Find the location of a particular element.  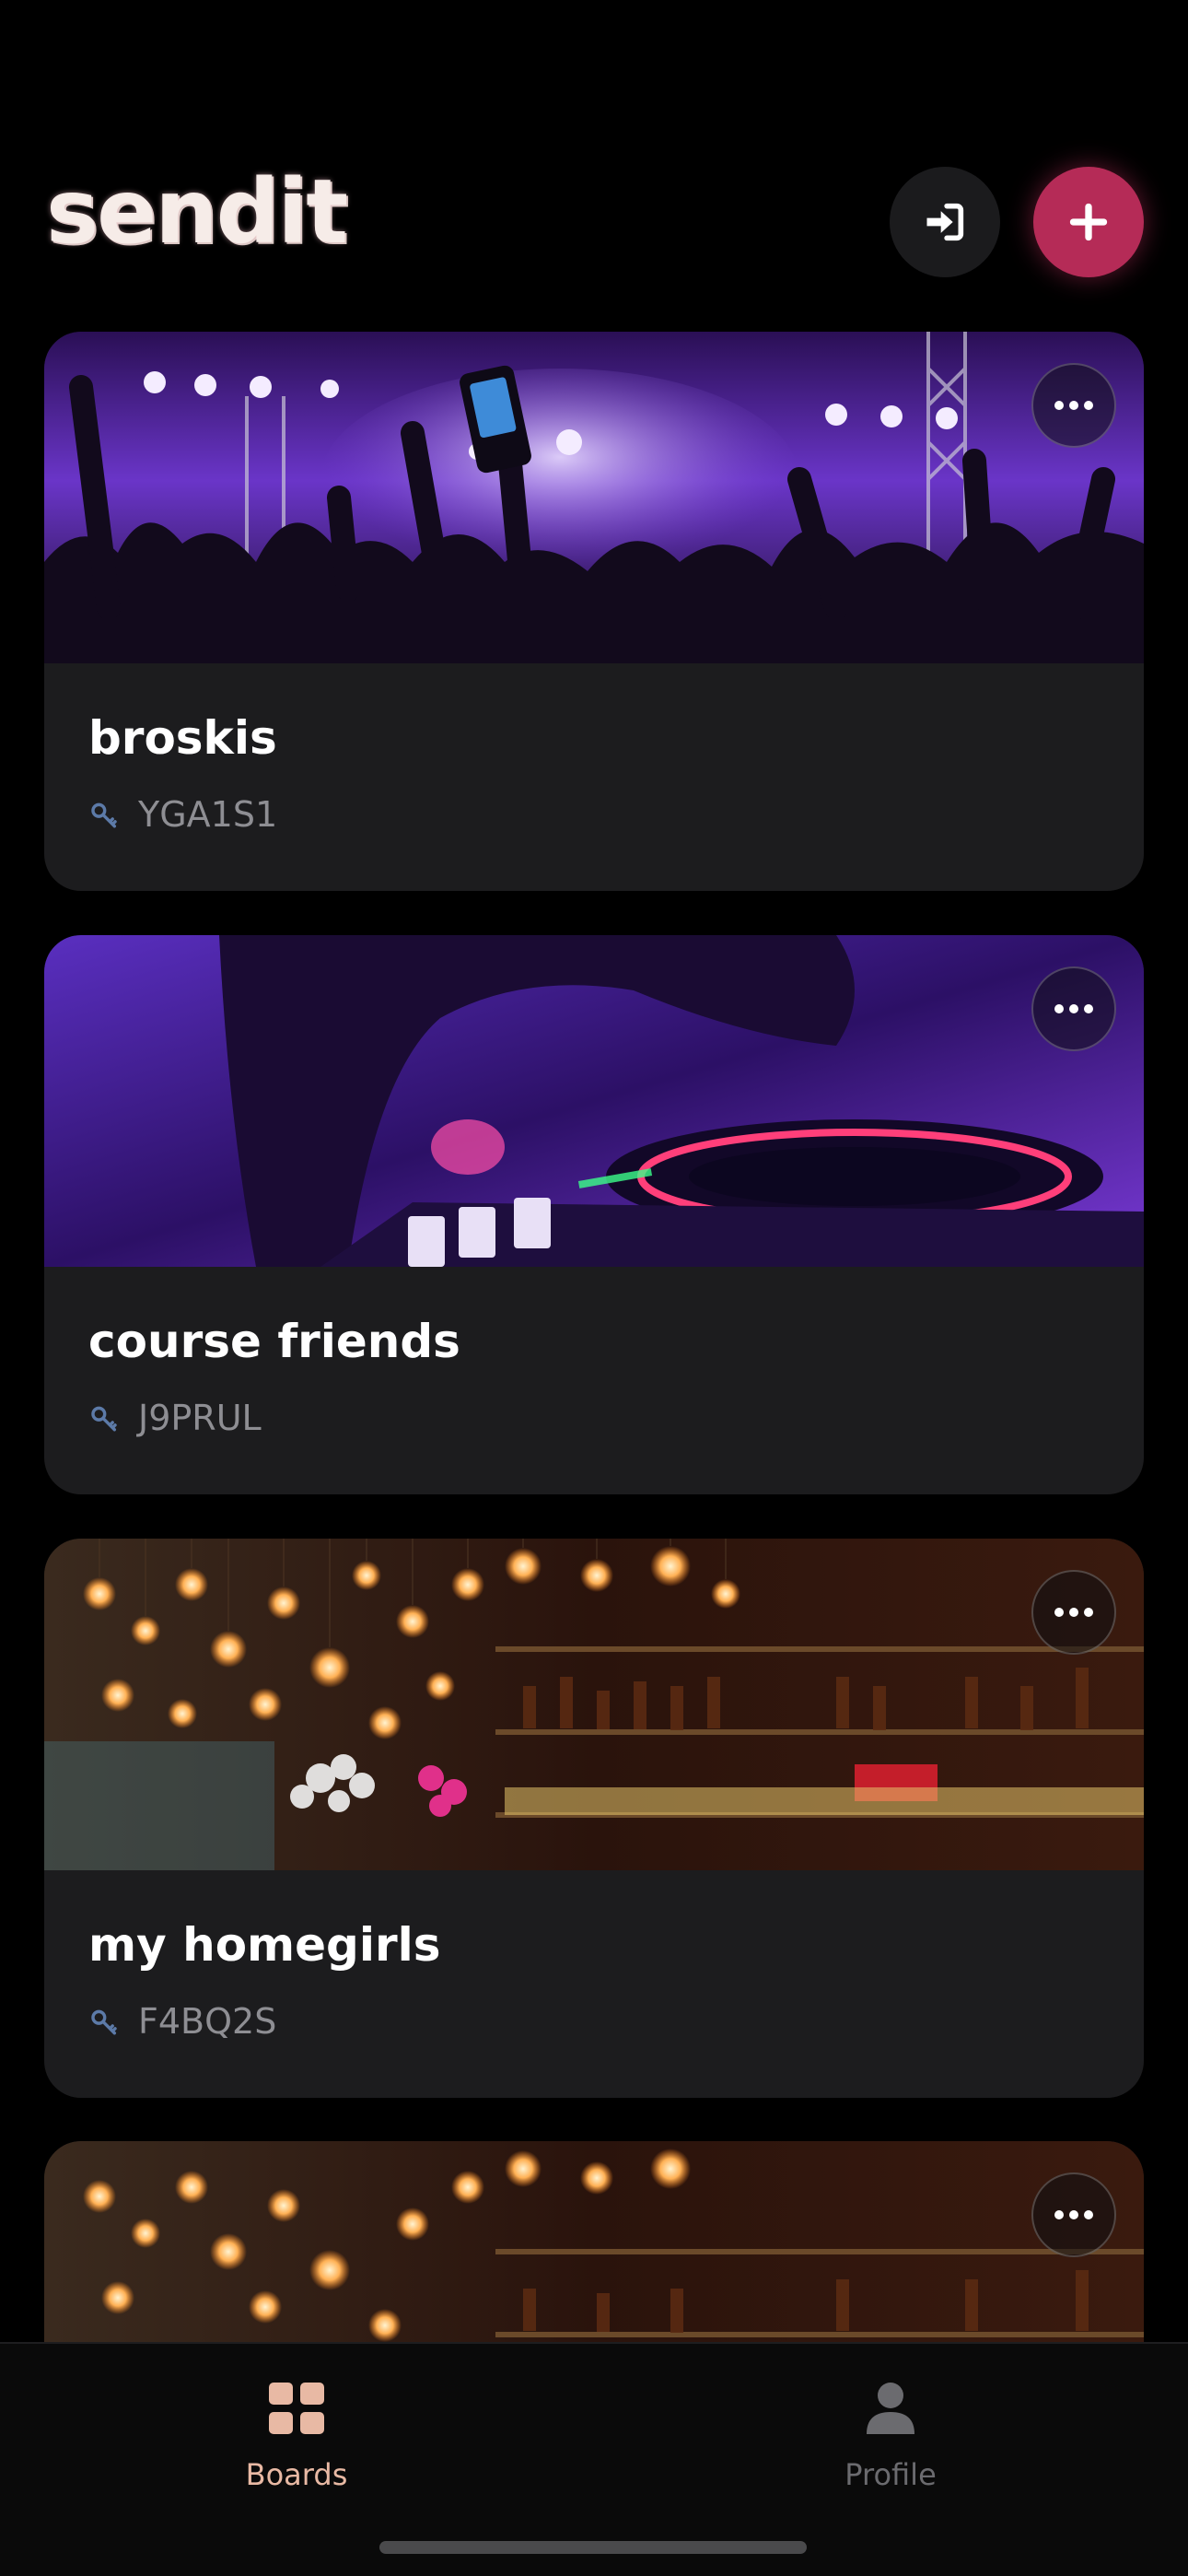

board-code: J9PRUL is located at coordinates (175, 1418).